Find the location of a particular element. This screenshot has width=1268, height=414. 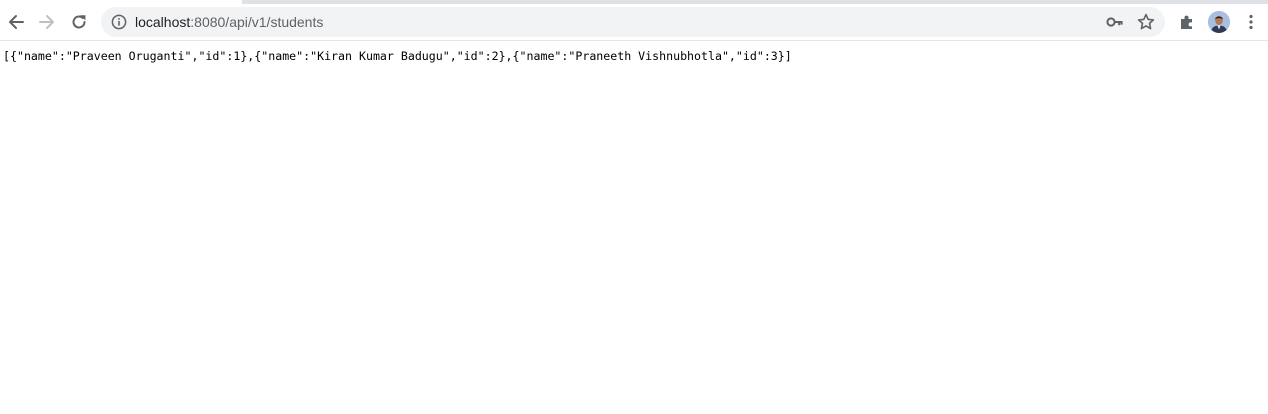

puzzle-icon is located at coordinates (1186, 22).